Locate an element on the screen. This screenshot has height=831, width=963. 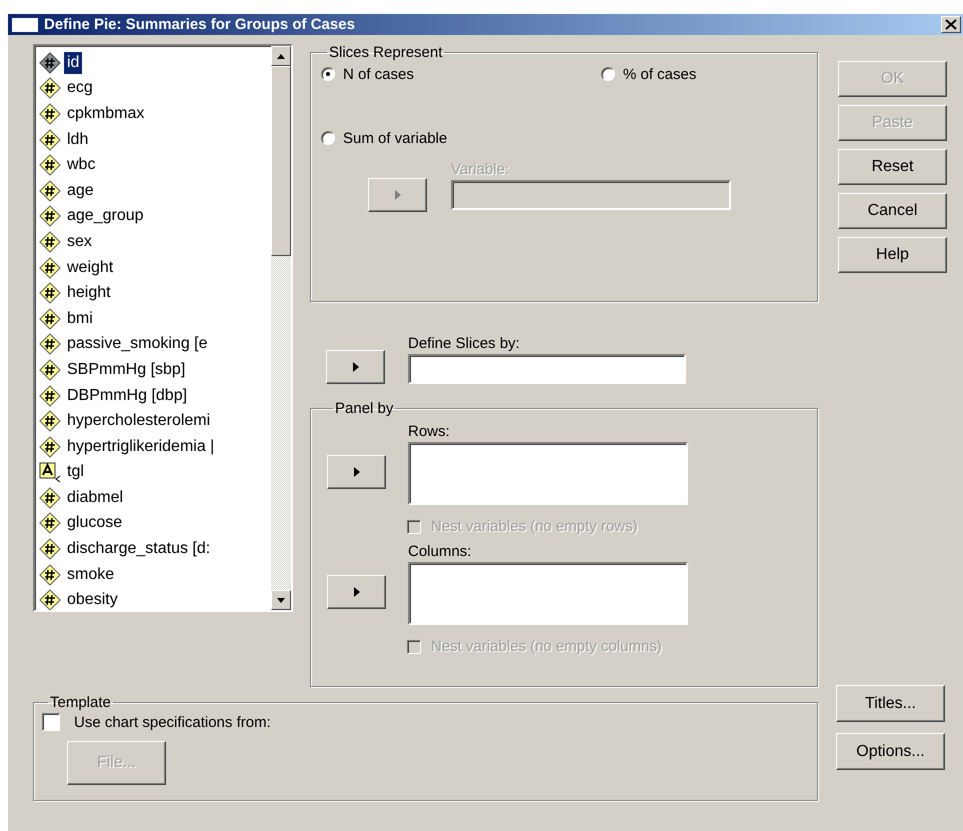
variable-item: age_group is located at coordinates (105, 216).